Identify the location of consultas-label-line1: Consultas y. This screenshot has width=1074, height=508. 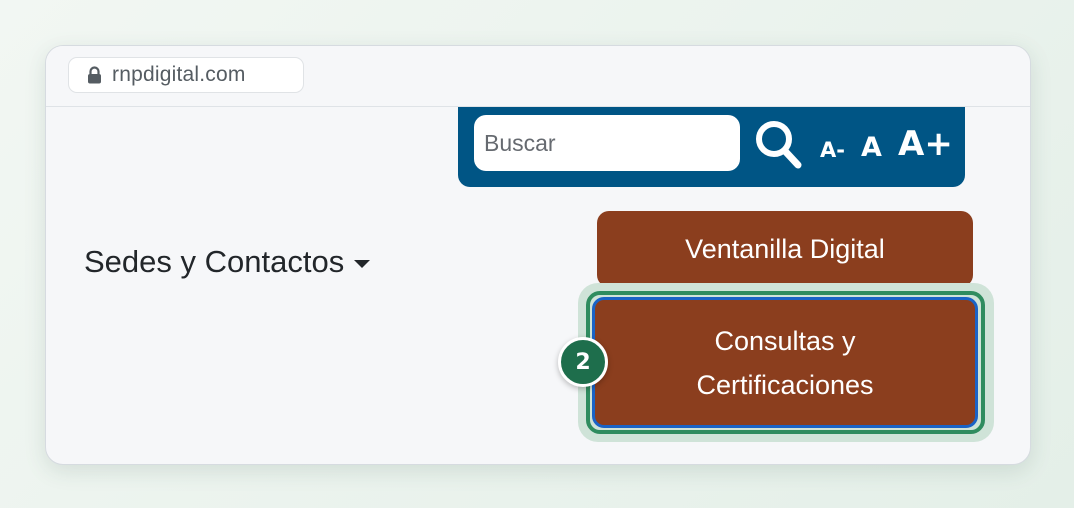
(785, 340).